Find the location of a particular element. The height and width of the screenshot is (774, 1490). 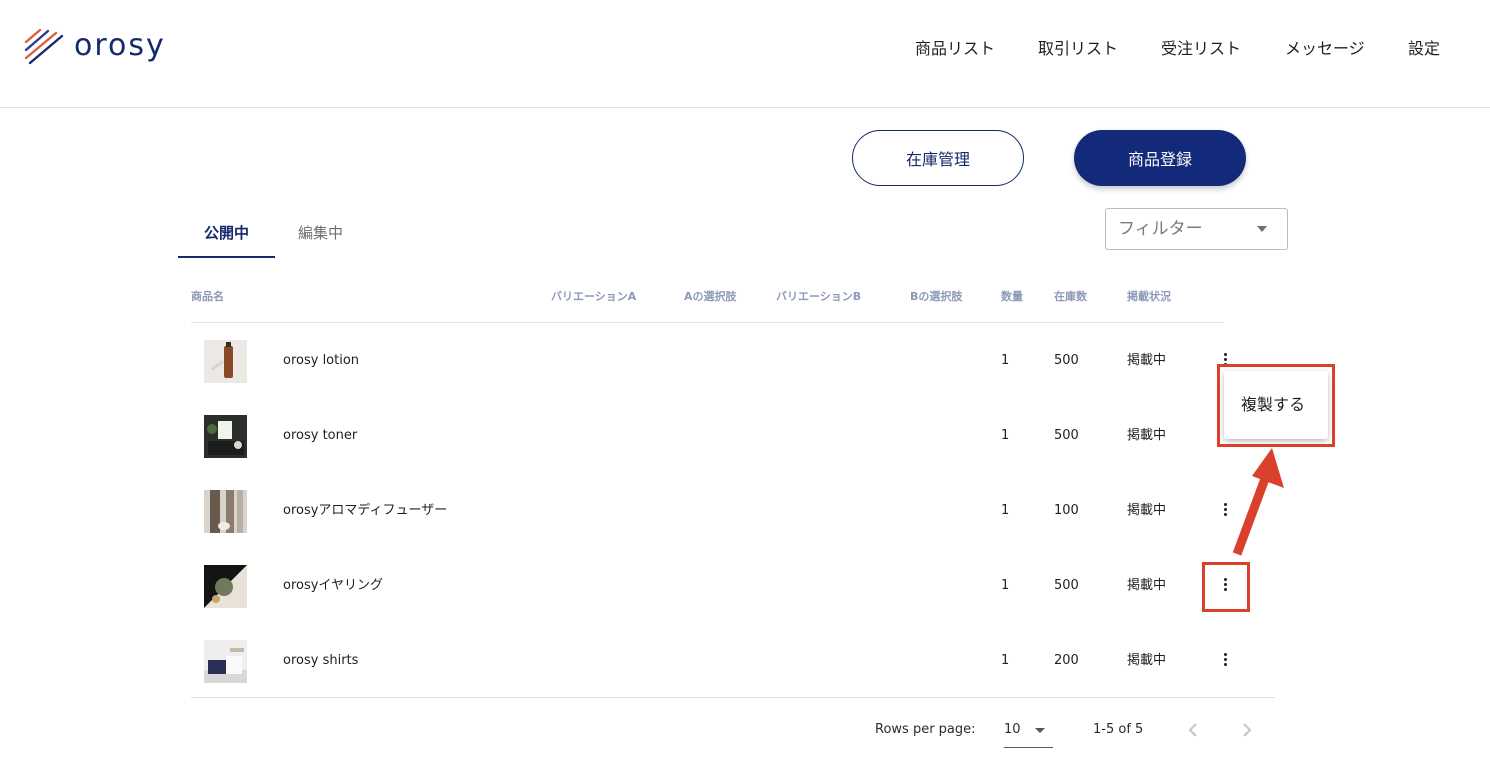

table-row: orosy shirts 1 200 掲載中 is located at coordinates (716, 660).